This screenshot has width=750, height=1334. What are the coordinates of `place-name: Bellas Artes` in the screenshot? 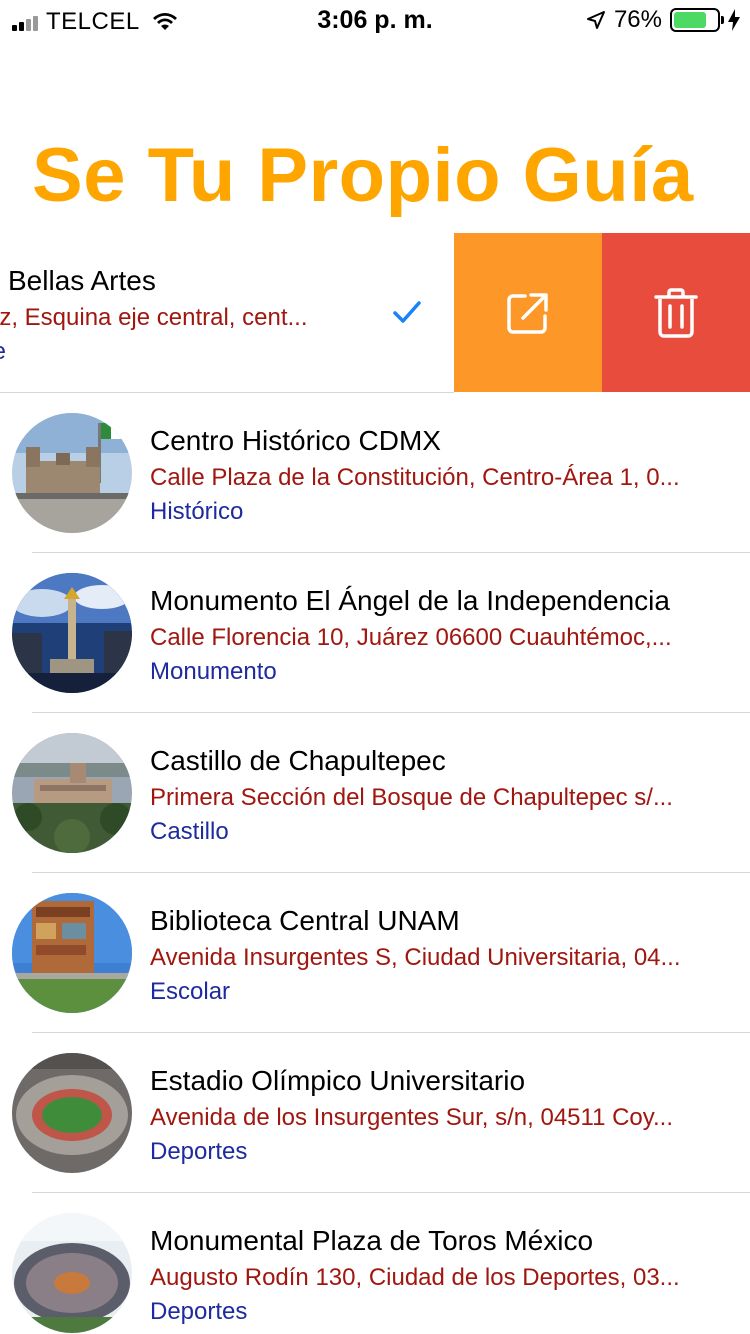 It's located at (82, 280).